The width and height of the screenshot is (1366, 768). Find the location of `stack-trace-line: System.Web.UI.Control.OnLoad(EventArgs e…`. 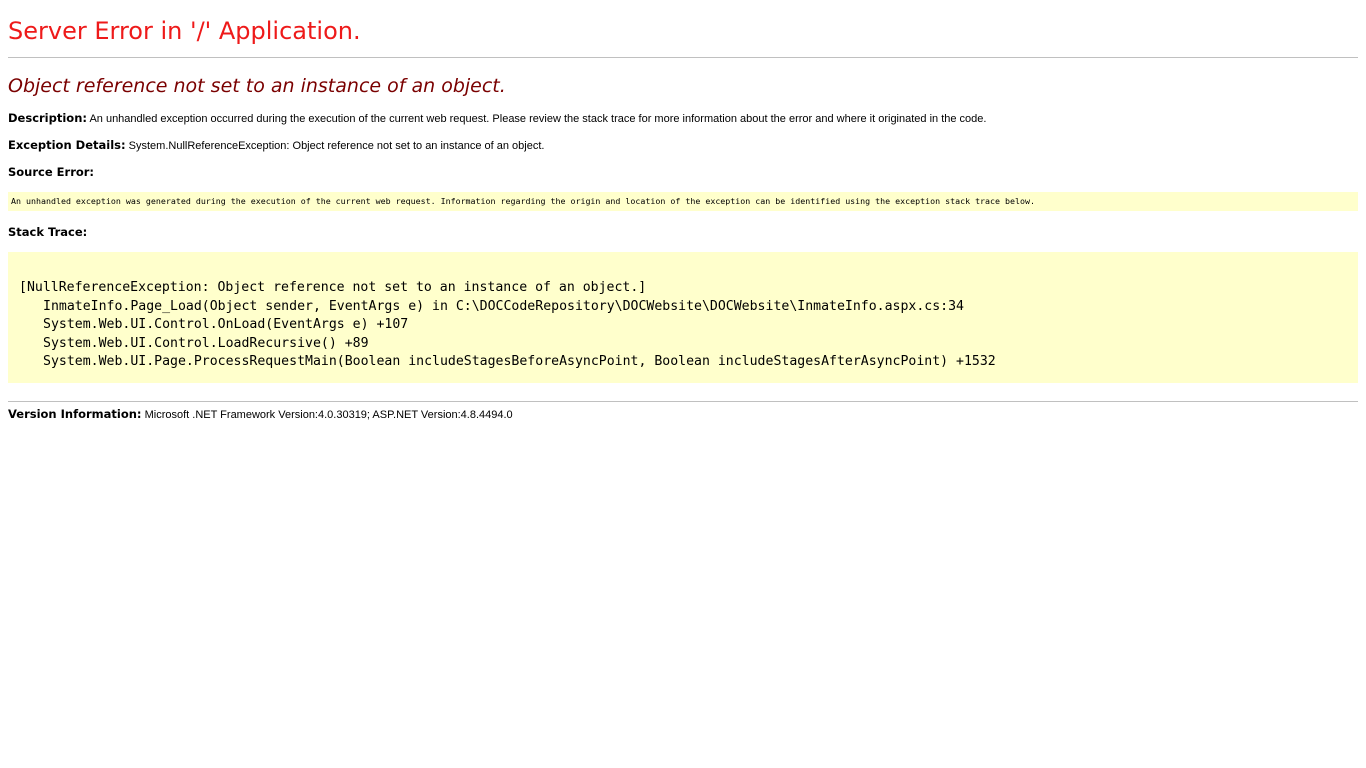

stack-trace-line: System.Web.UI.Control.OnLoad(EventArgs e… is located at coordinates (226, 325).